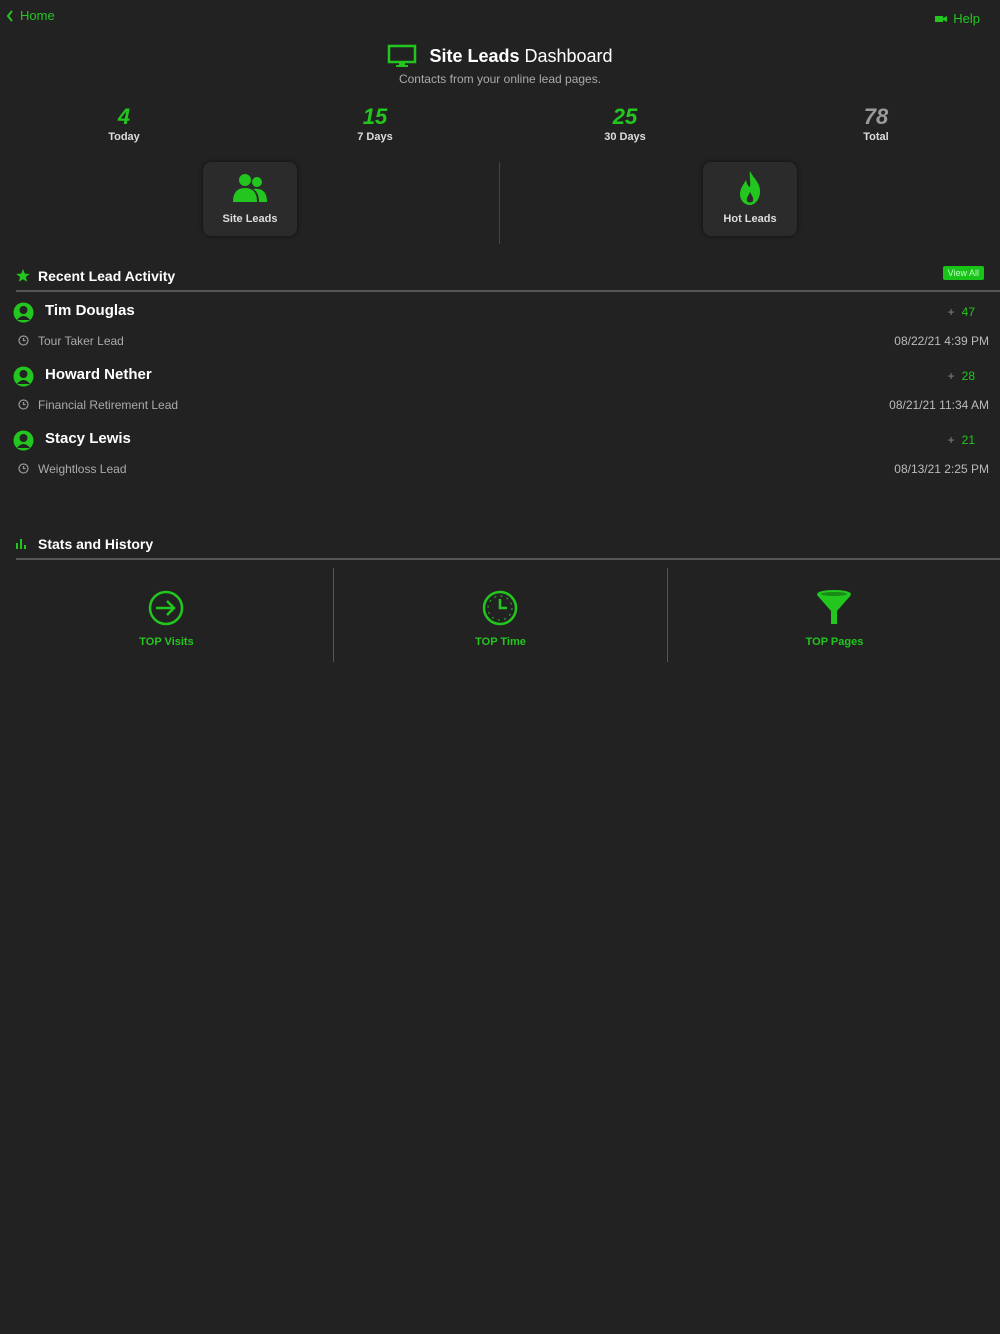 The width and height of the screenshot is (1000, 1334). I want to click on top-visits-button: TOP Visits, so click(166, 615).